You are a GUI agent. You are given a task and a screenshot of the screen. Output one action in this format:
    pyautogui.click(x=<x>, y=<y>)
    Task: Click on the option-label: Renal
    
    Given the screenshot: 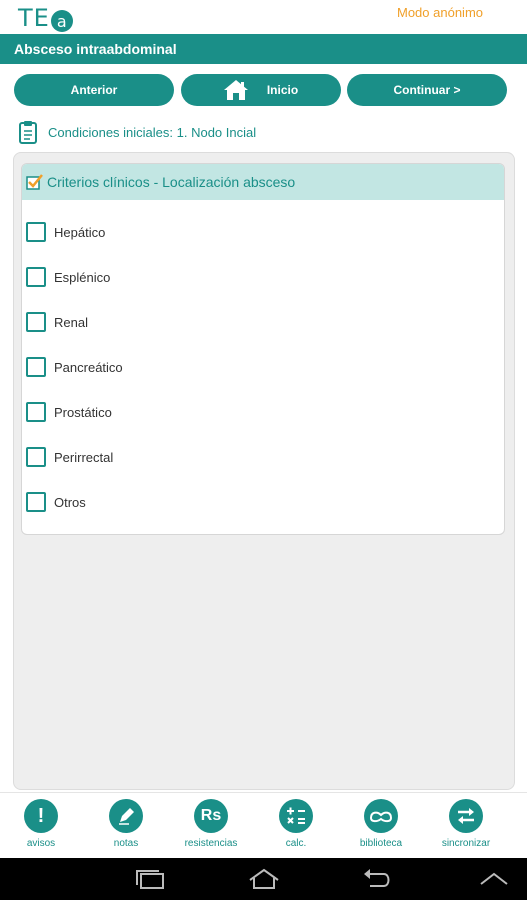 What is the action you would take?
    pyautogui.click(x=71, y=322)
    